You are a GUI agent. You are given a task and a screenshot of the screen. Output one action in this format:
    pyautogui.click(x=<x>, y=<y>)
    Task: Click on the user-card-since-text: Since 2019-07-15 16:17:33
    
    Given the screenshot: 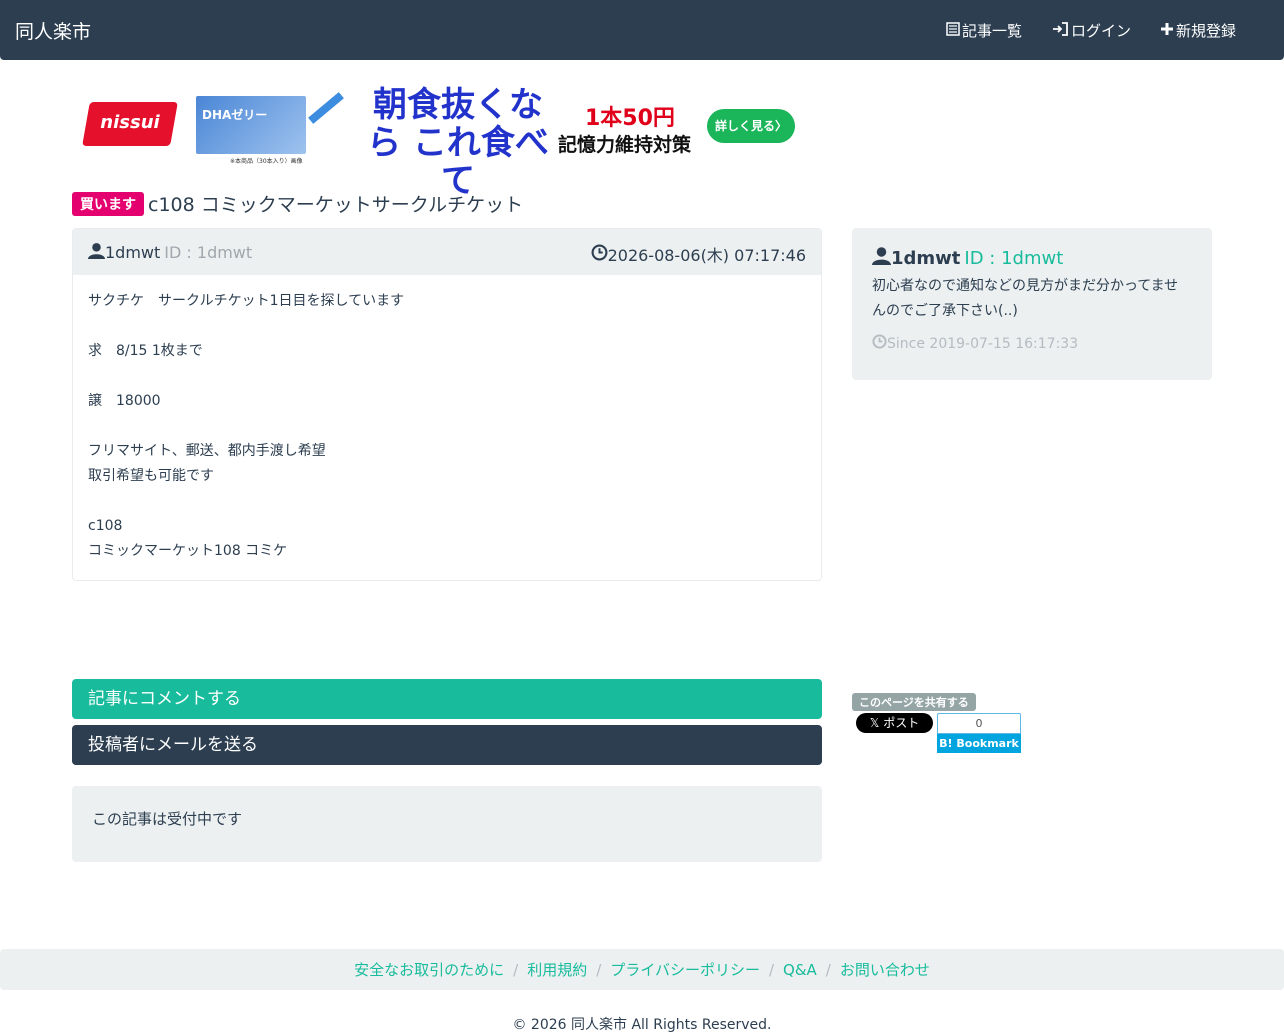 What is the action you would take?
    pyautogui.click(x=983, y=343)
    